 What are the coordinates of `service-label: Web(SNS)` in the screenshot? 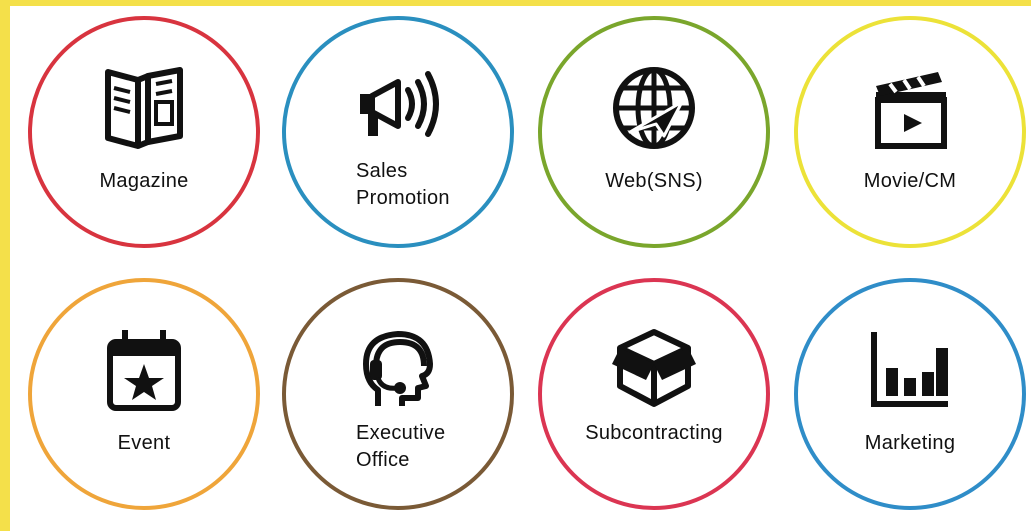 It's located at (654, 181).